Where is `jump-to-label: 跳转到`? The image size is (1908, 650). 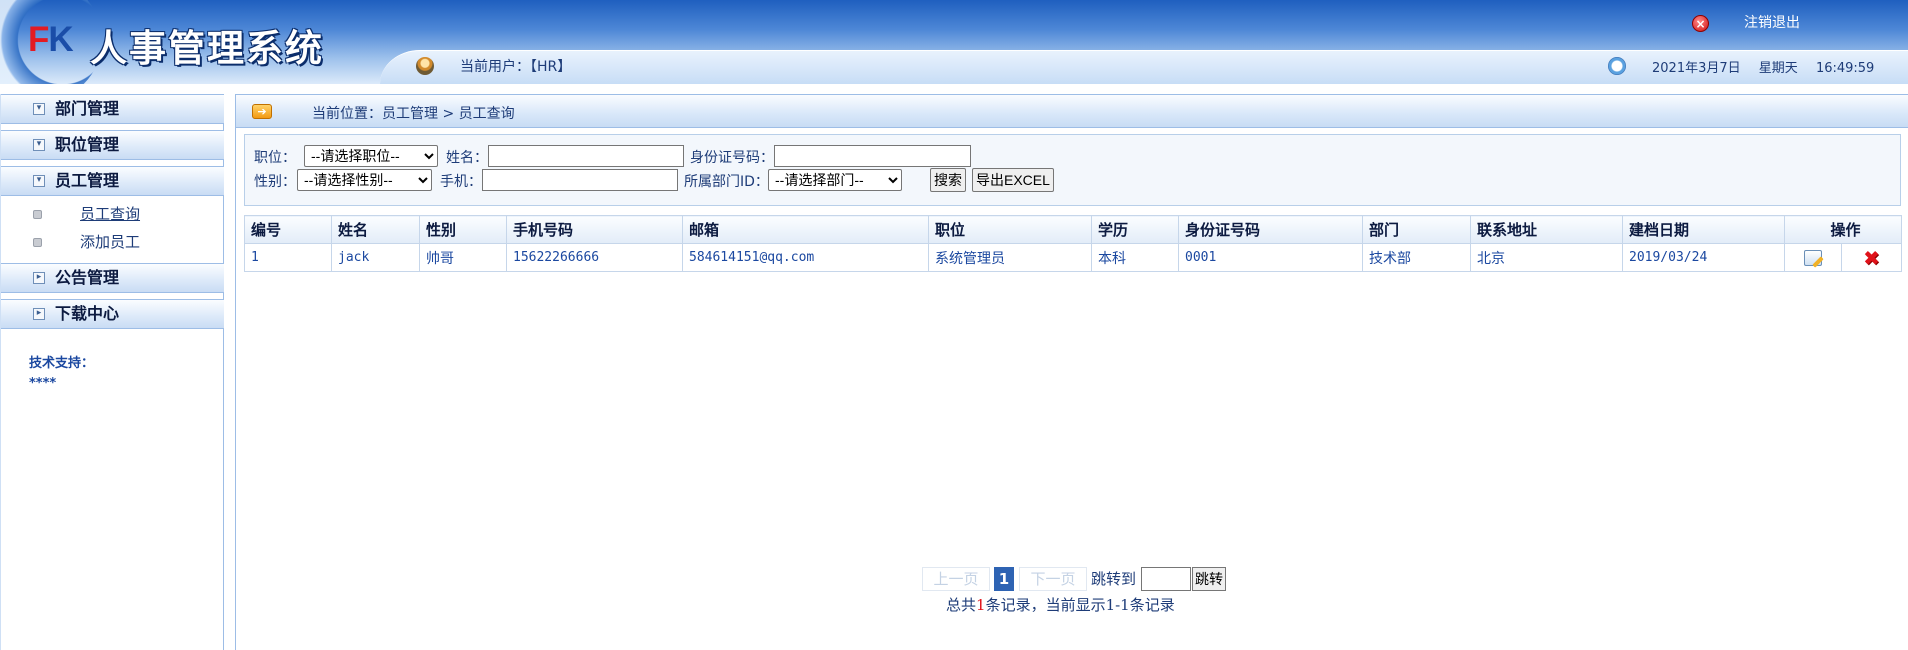 jump-to-label: 跳转到 is located at coordinates (1114, 579).